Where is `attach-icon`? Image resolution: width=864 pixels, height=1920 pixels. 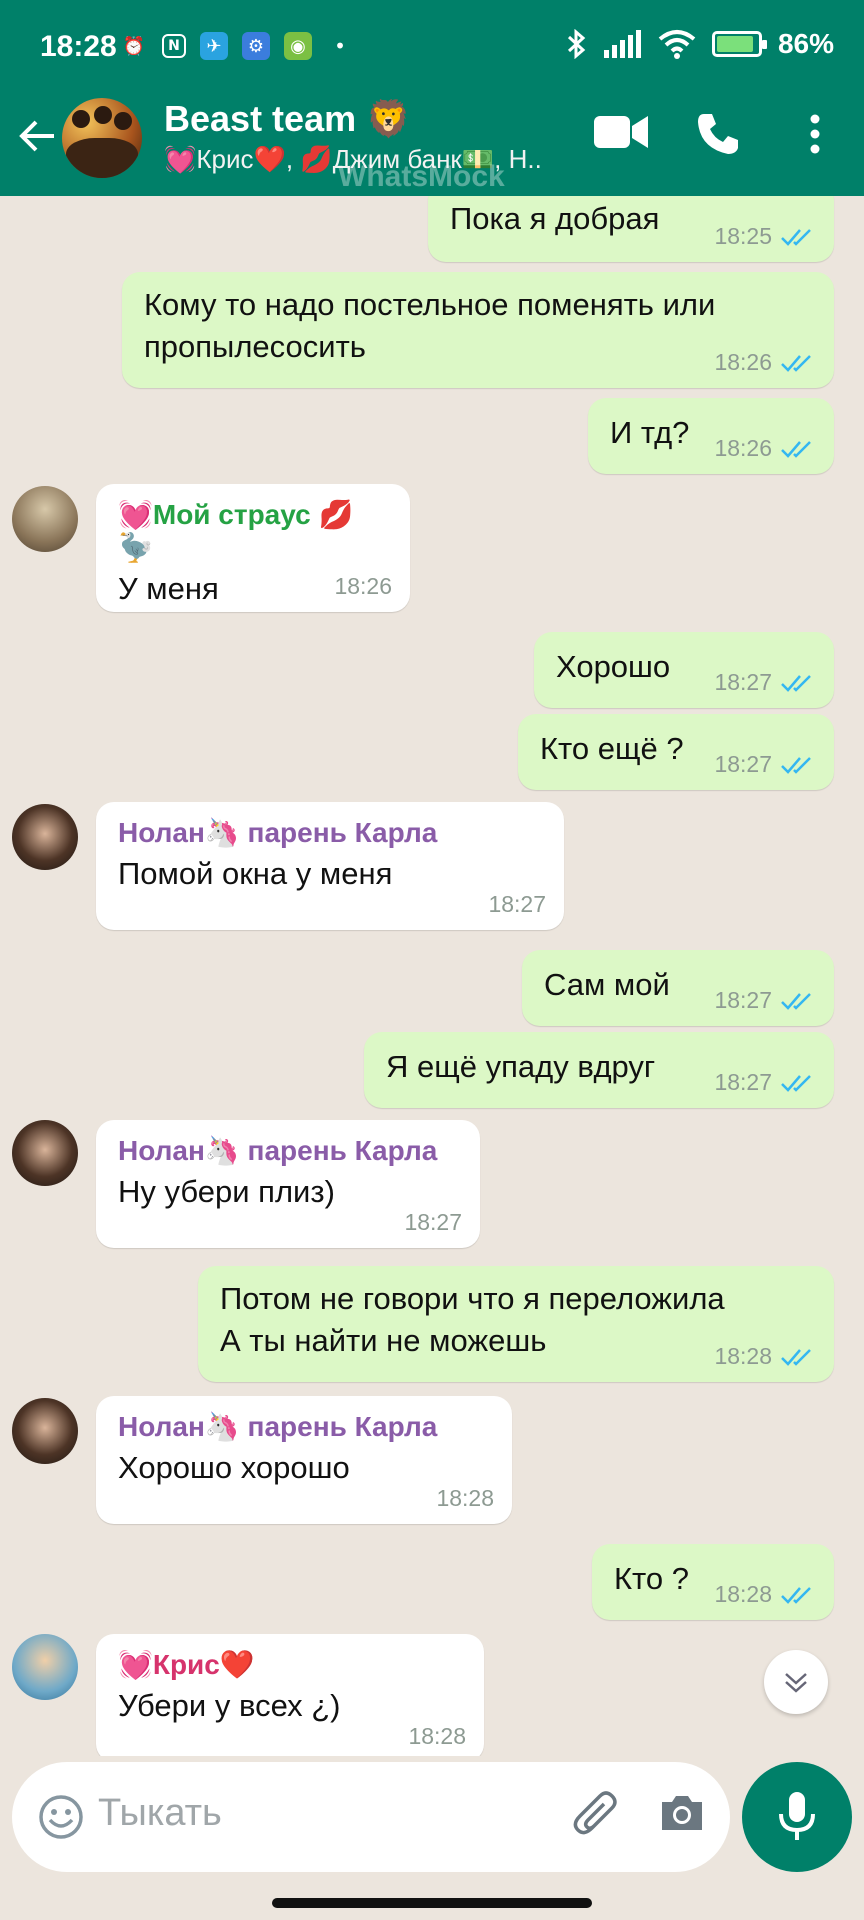
attach-icon is located at coordinates (597, 1817).